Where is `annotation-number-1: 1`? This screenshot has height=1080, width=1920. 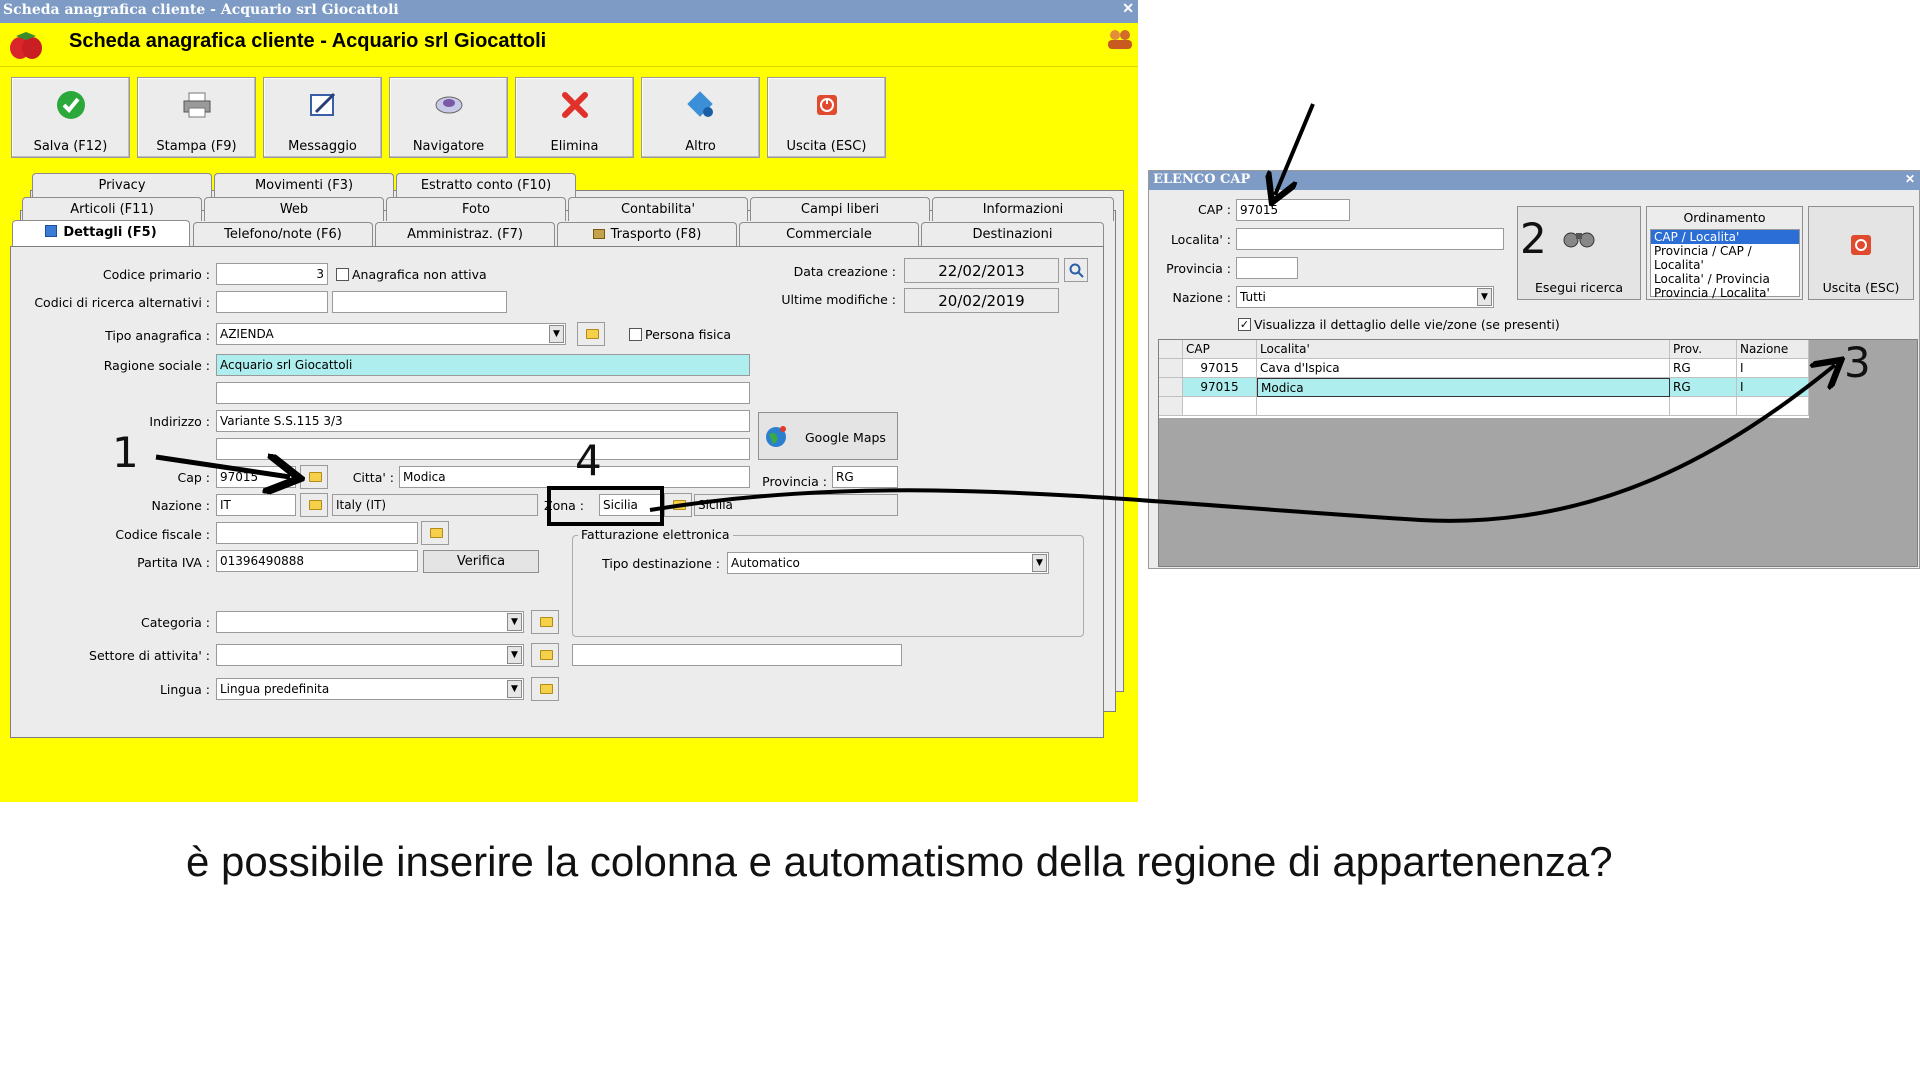
annotation-number-1: 1 is located at coordinates (125, 452).